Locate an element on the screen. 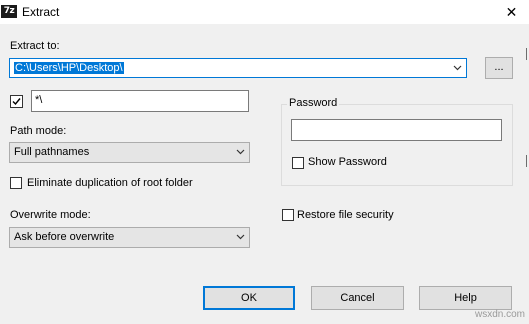 The width and height of the screenshot is (529, 324). window-title: Extract is located at coordinates (41, 12).